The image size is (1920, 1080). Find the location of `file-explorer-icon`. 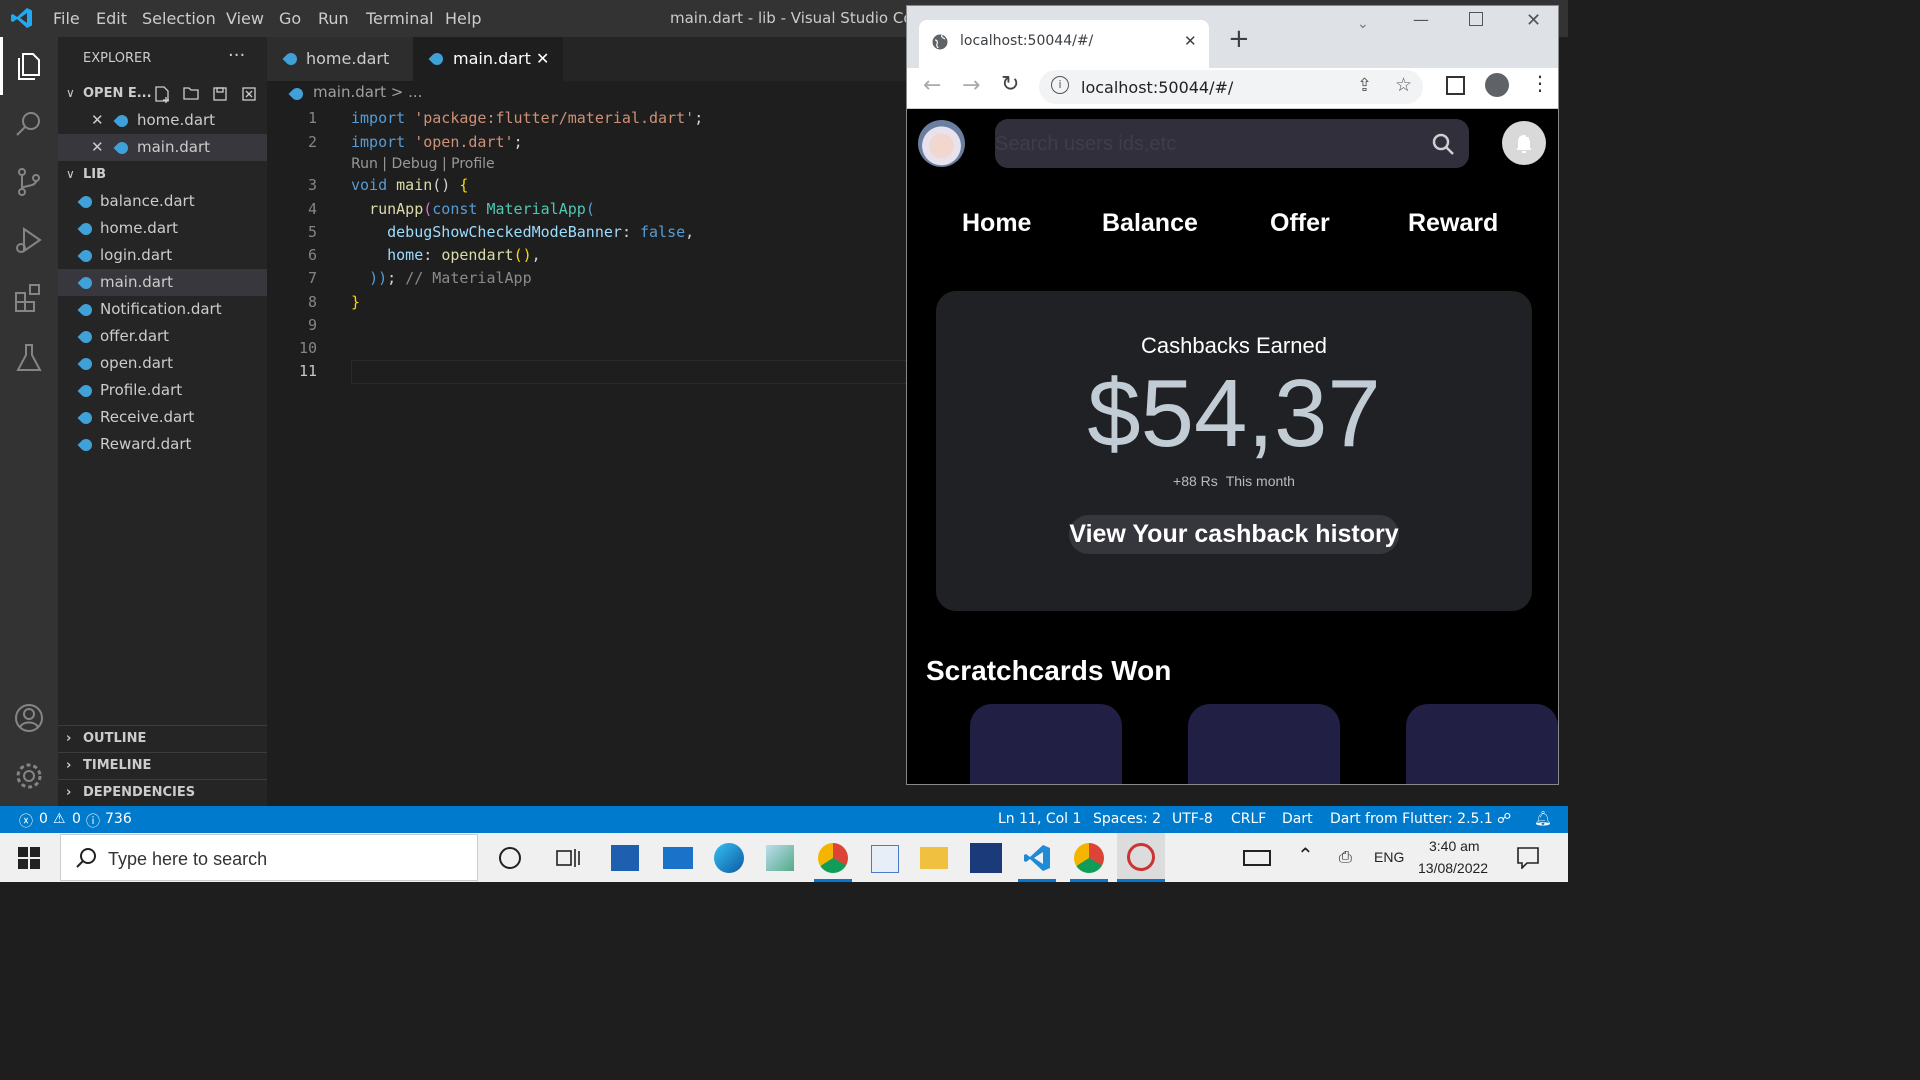

file-explorer-icon is located at coordinates (934, 858).